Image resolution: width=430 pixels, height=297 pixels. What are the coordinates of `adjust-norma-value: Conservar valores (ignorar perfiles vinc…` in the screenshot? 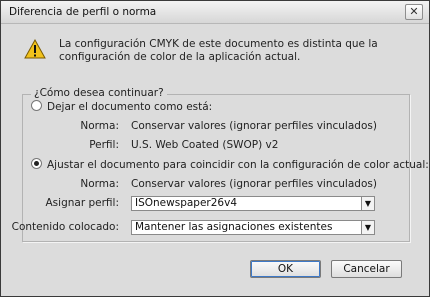 It's located at (254, 184).